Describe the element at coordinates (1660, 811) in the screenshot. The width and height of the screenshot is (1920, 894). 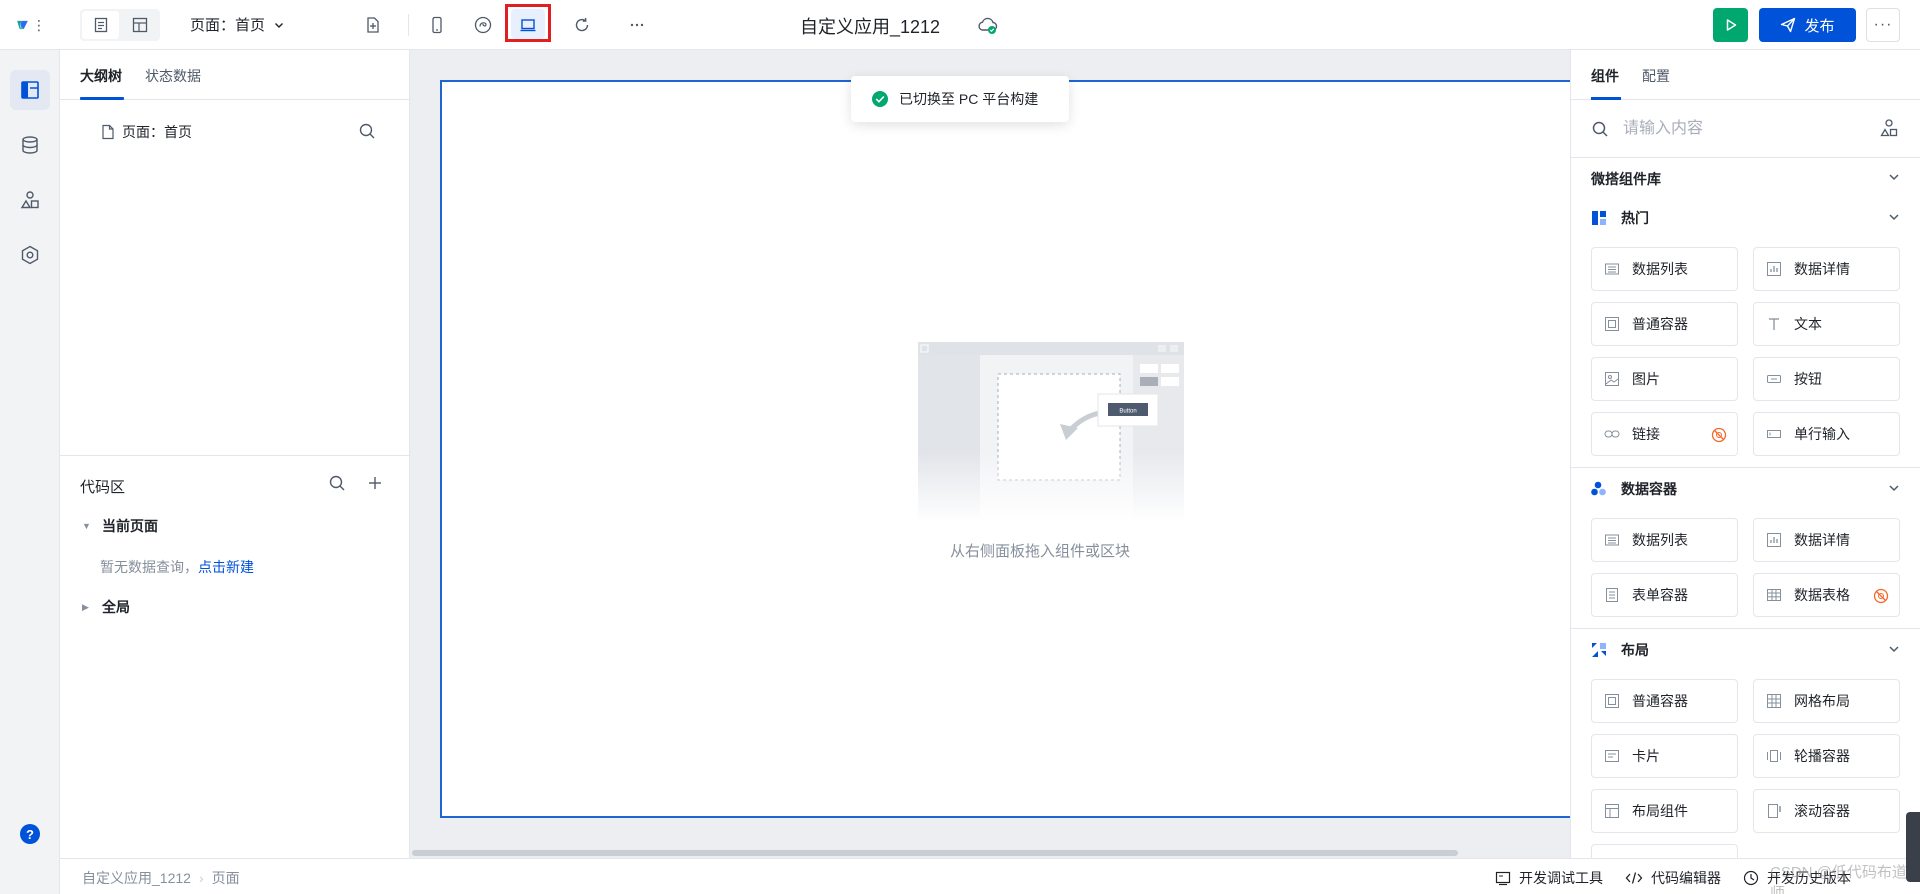
I see `component-label: 布局组件` at that location.